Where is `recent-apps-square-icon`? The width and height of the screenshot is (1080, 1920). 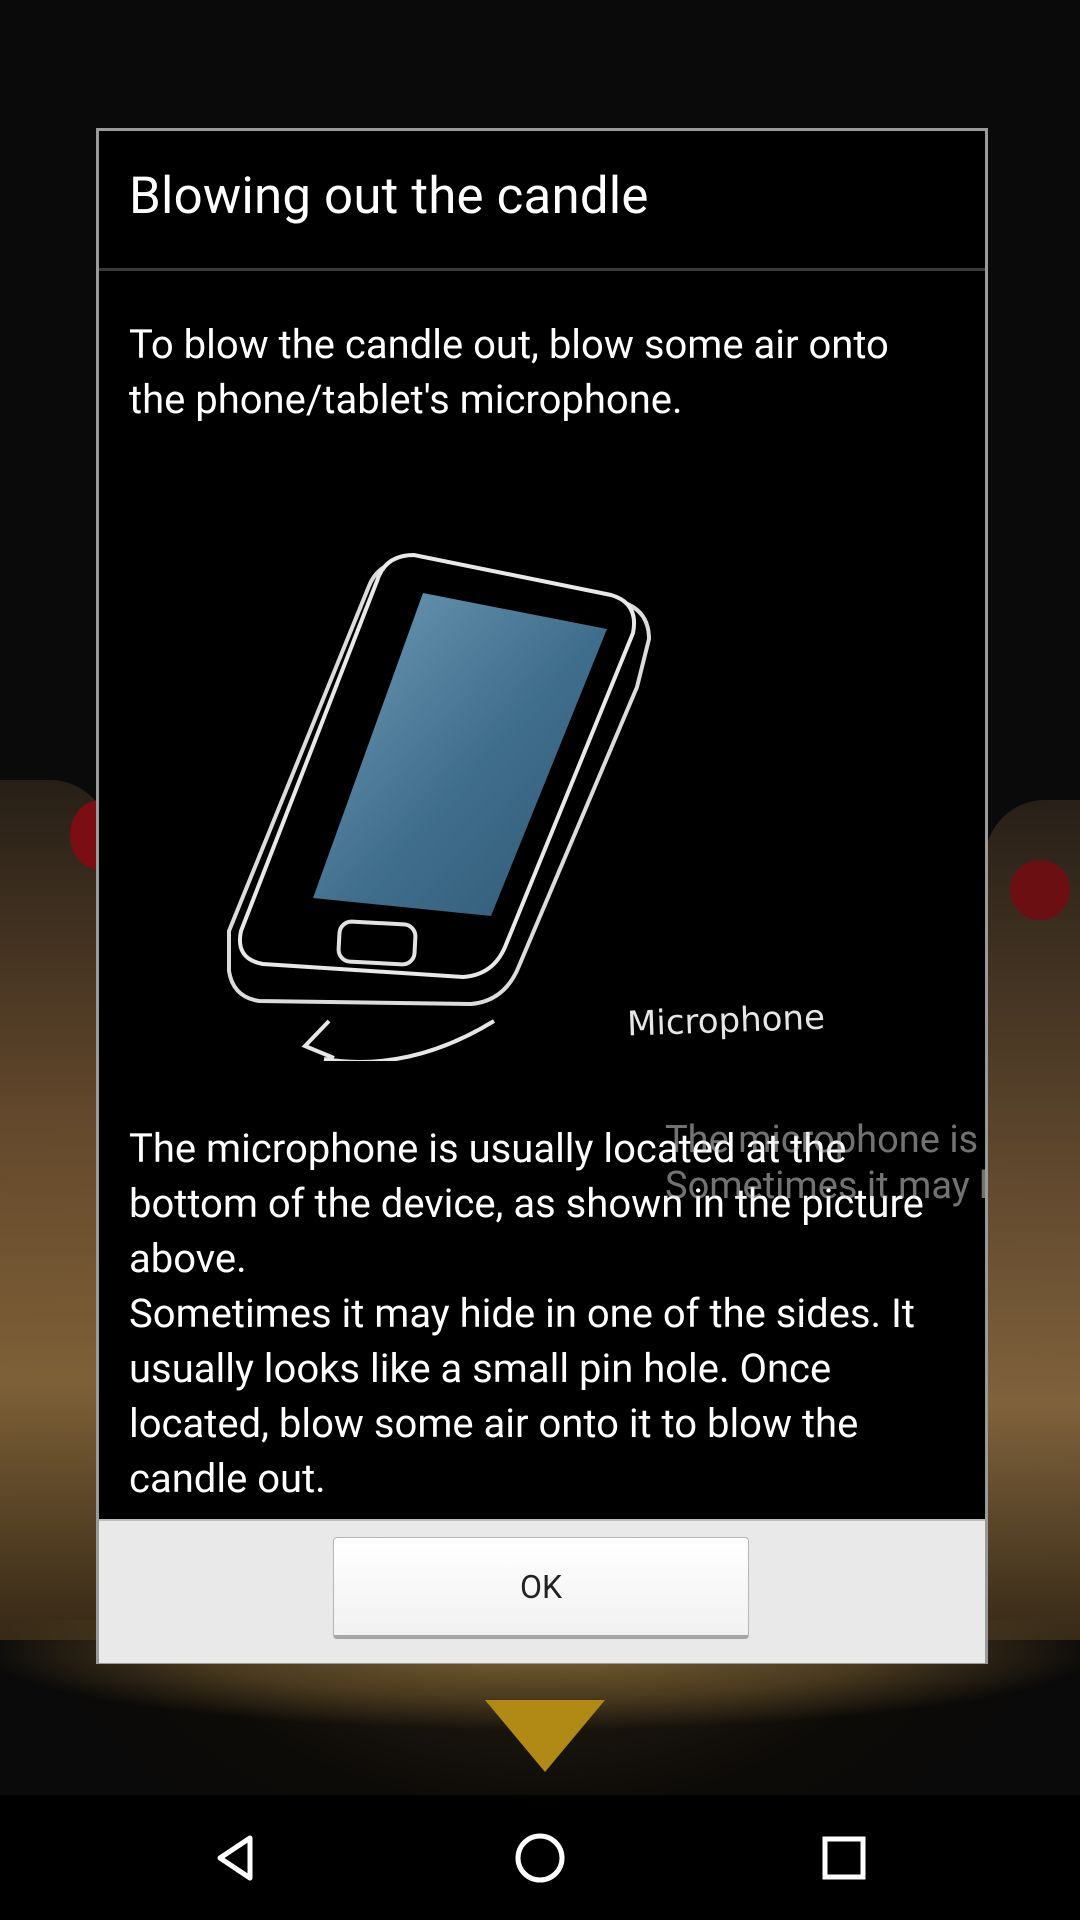 recent-apps-square-icon is located at coordinates (844, 1857).